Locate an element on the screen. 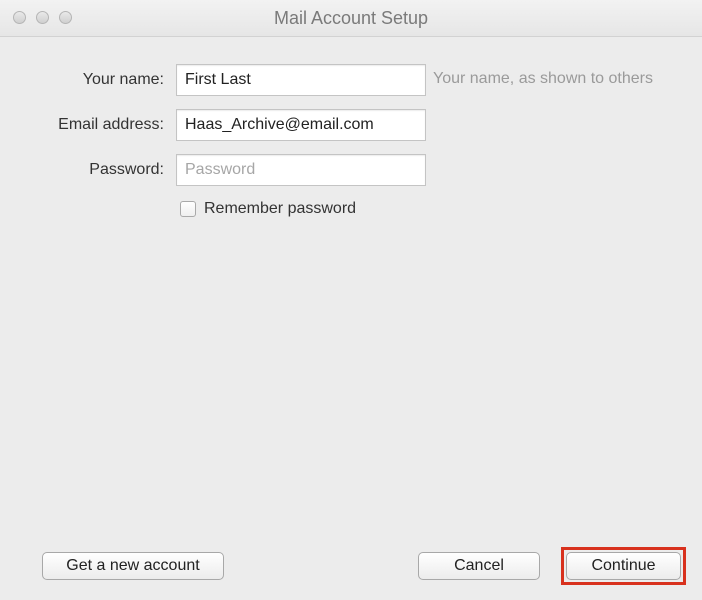 The width and height of the screenshot is (702, 600). remember-password-label: Remember password is located at coordinates (280, 209).